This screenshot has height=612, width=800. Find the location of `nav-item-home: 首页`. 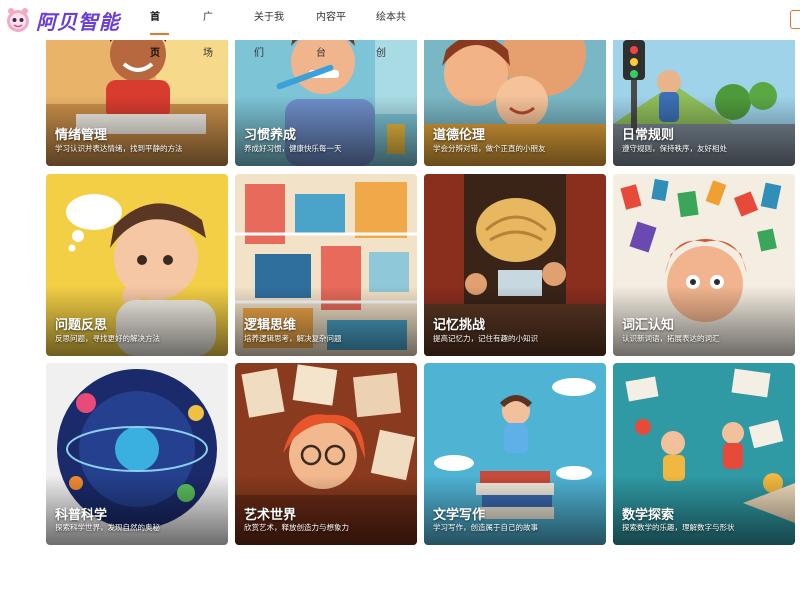

nav-item-home: 首页 is located at coordinates (159, 29).